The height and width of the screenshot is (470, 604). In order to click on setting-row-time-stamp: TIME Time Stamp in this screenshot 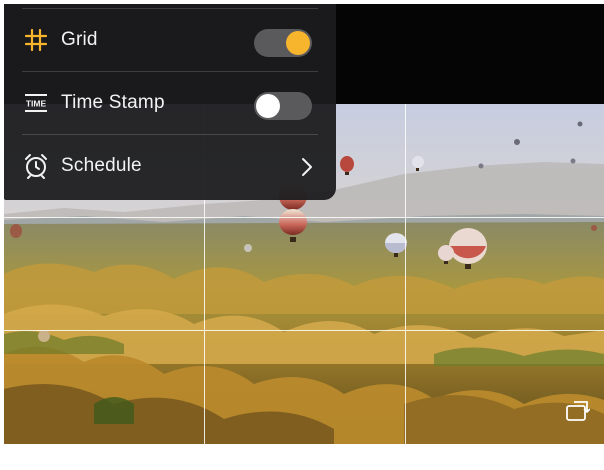, I will do `click(170, 103)`.